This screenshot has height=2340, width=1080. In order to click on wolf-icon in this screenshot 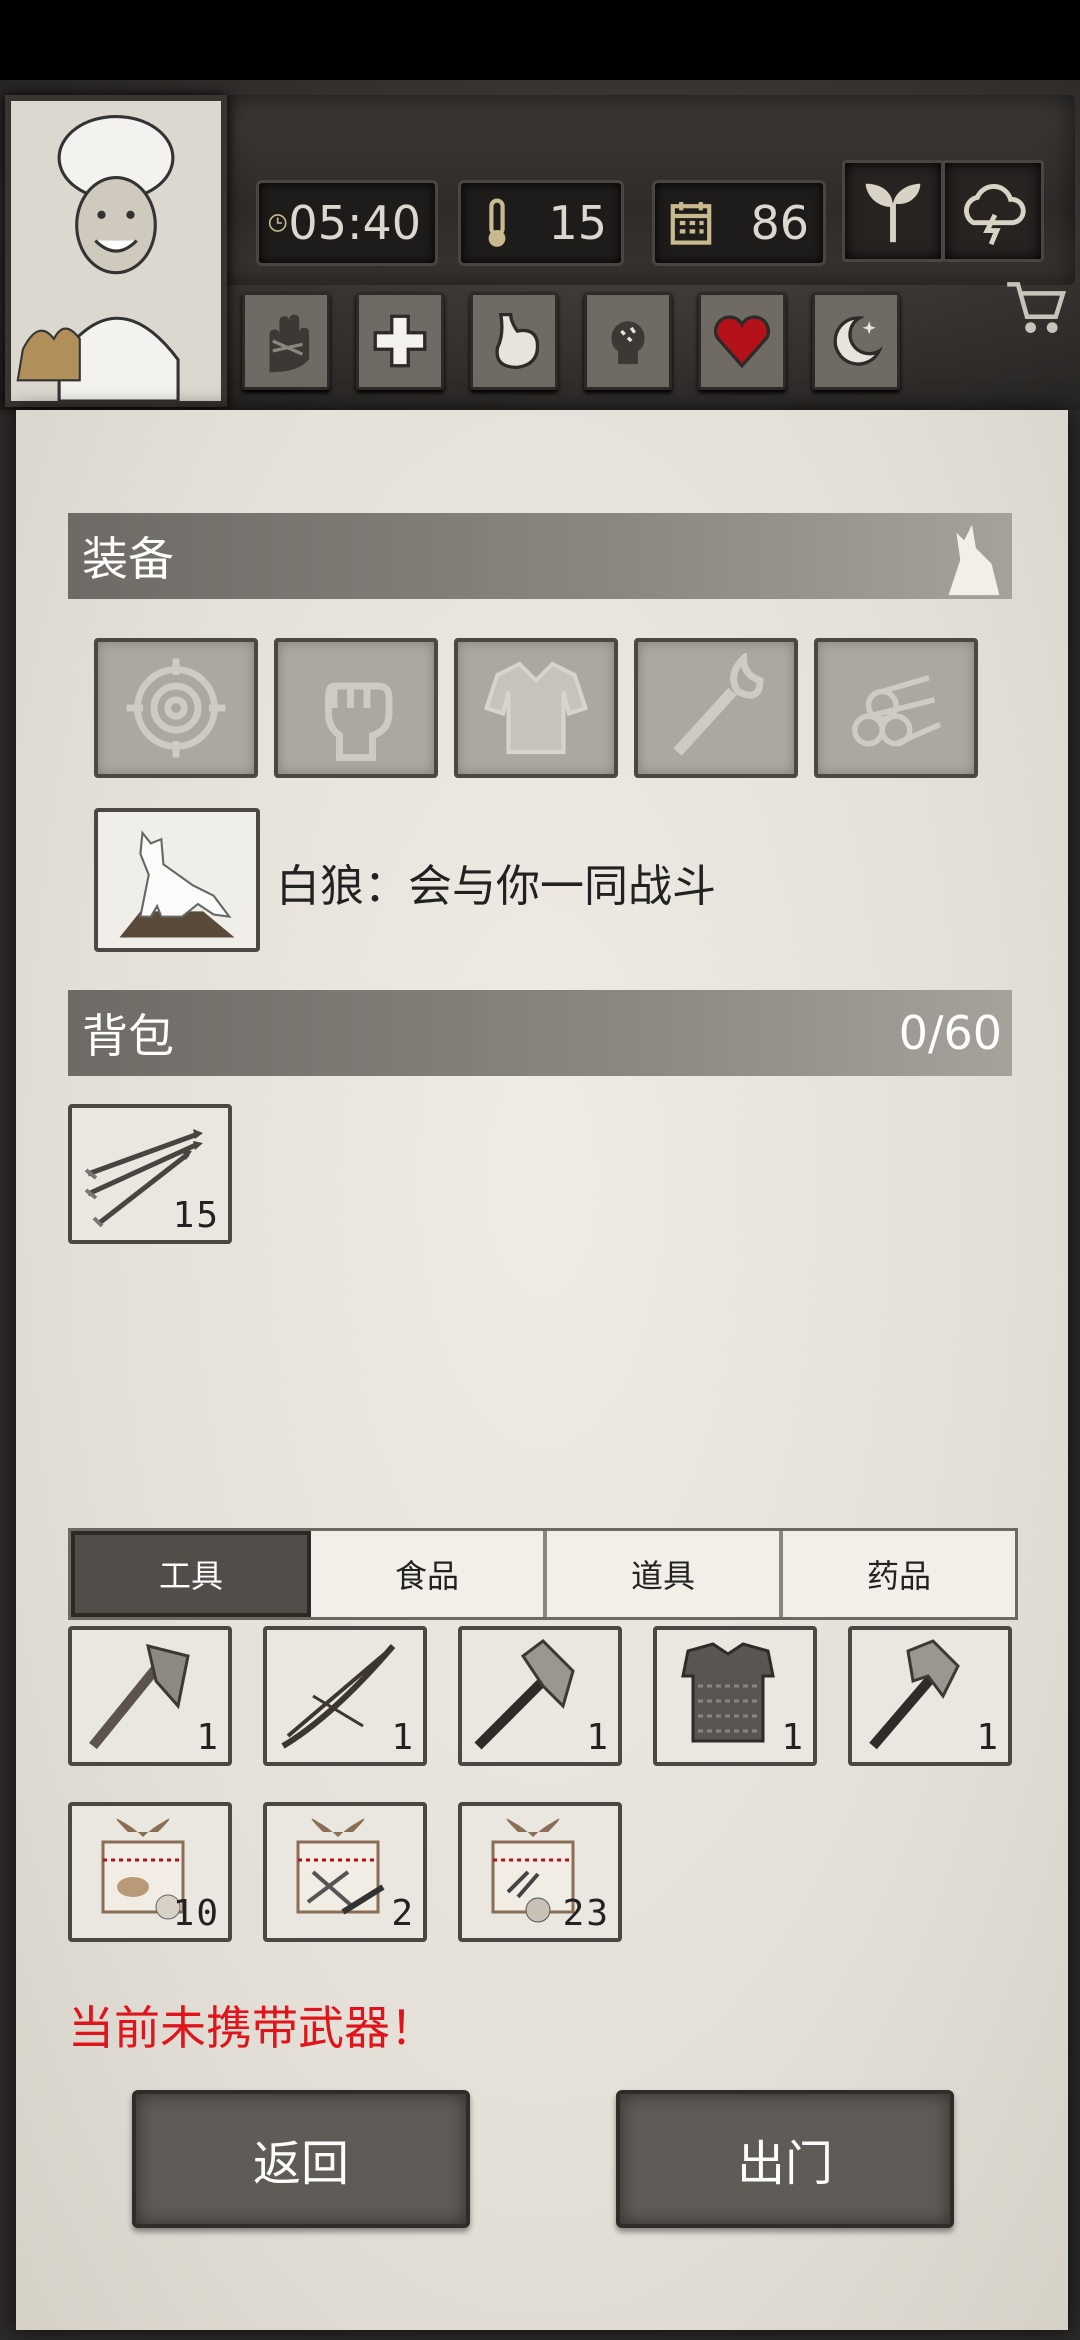, I will do `click(974, 560)`.